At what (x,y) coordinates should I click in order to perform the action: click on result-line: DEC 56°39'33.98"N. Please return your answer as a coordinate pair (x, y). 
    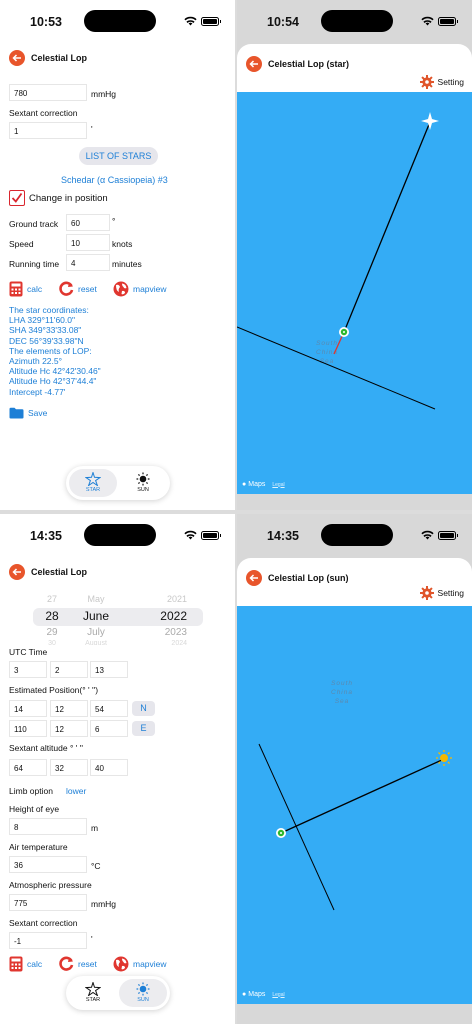
    Looking at the image, I should click on (46, 340).